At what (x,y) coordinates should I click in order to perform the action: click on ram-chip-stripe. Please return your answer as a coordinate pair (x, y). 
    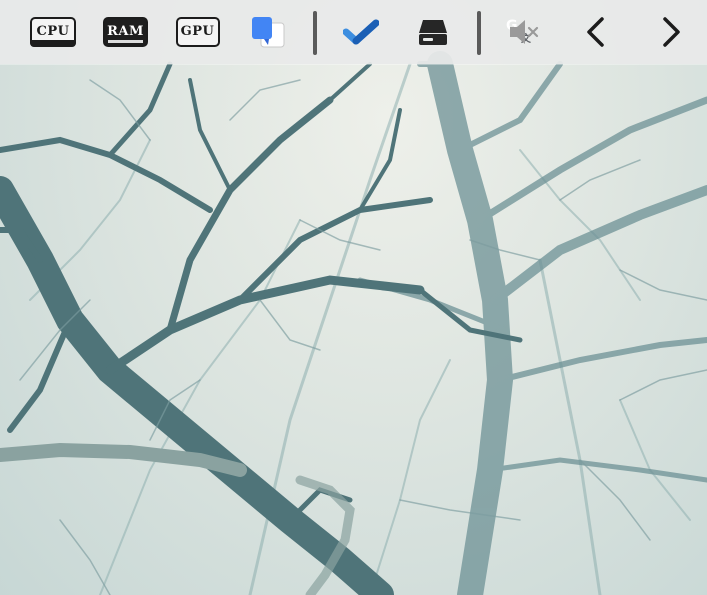
    Looking at the image, I should click on (125, 41).